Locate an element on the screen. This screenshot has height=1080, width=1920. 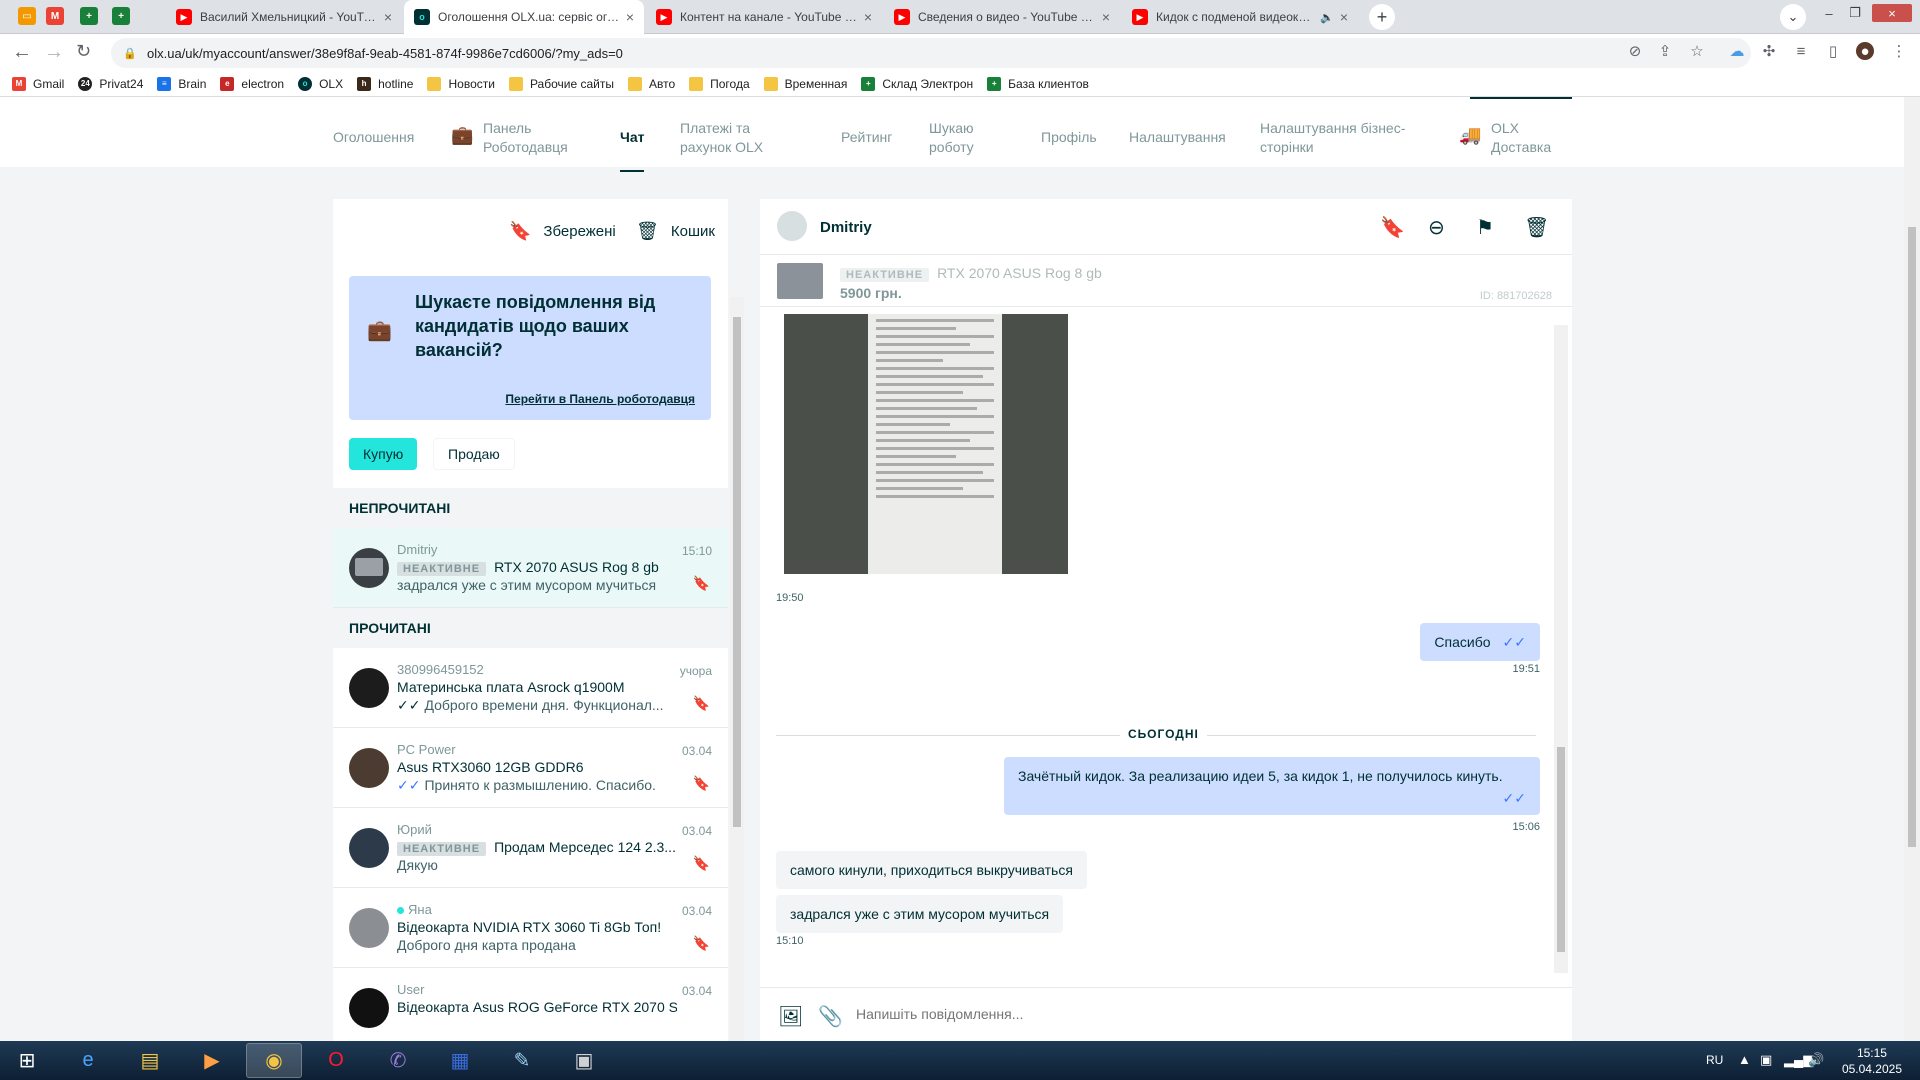
pinned-tab-slides-icon: ▭ is located at coordinates (27, 16).